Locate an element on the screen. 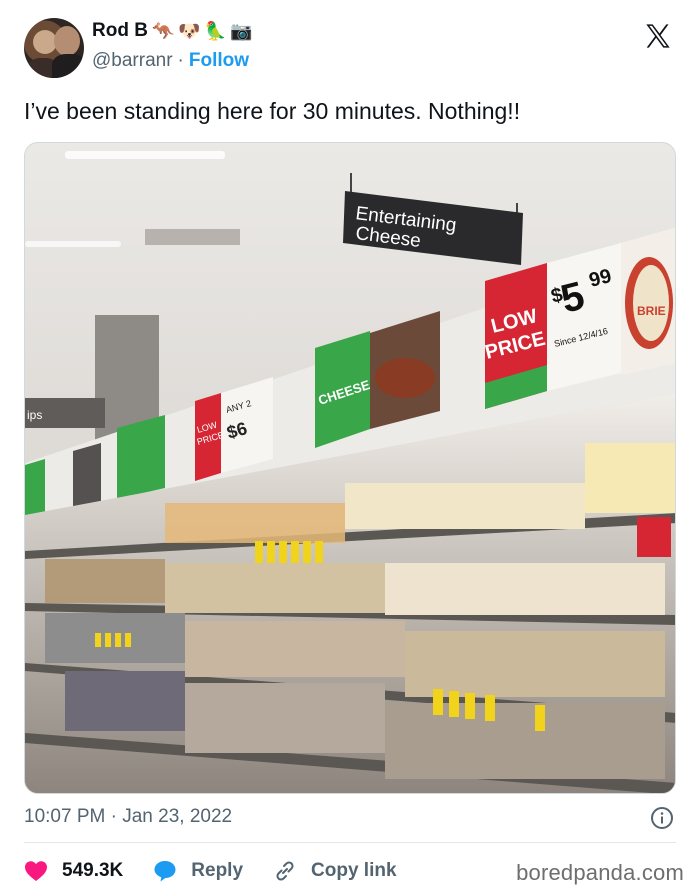 This screenshot has width=700, height=896. speech-bubble-icon is located at coordinates (165, 871).